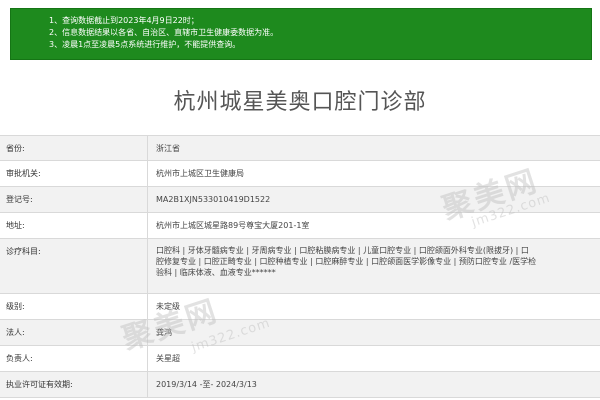 This screenshot has width=600, height=400. Describe the element at coordinates (216, 272) in the screenshot. I see `department-line: 验科 | 临床体液、血液专业******` at that location.